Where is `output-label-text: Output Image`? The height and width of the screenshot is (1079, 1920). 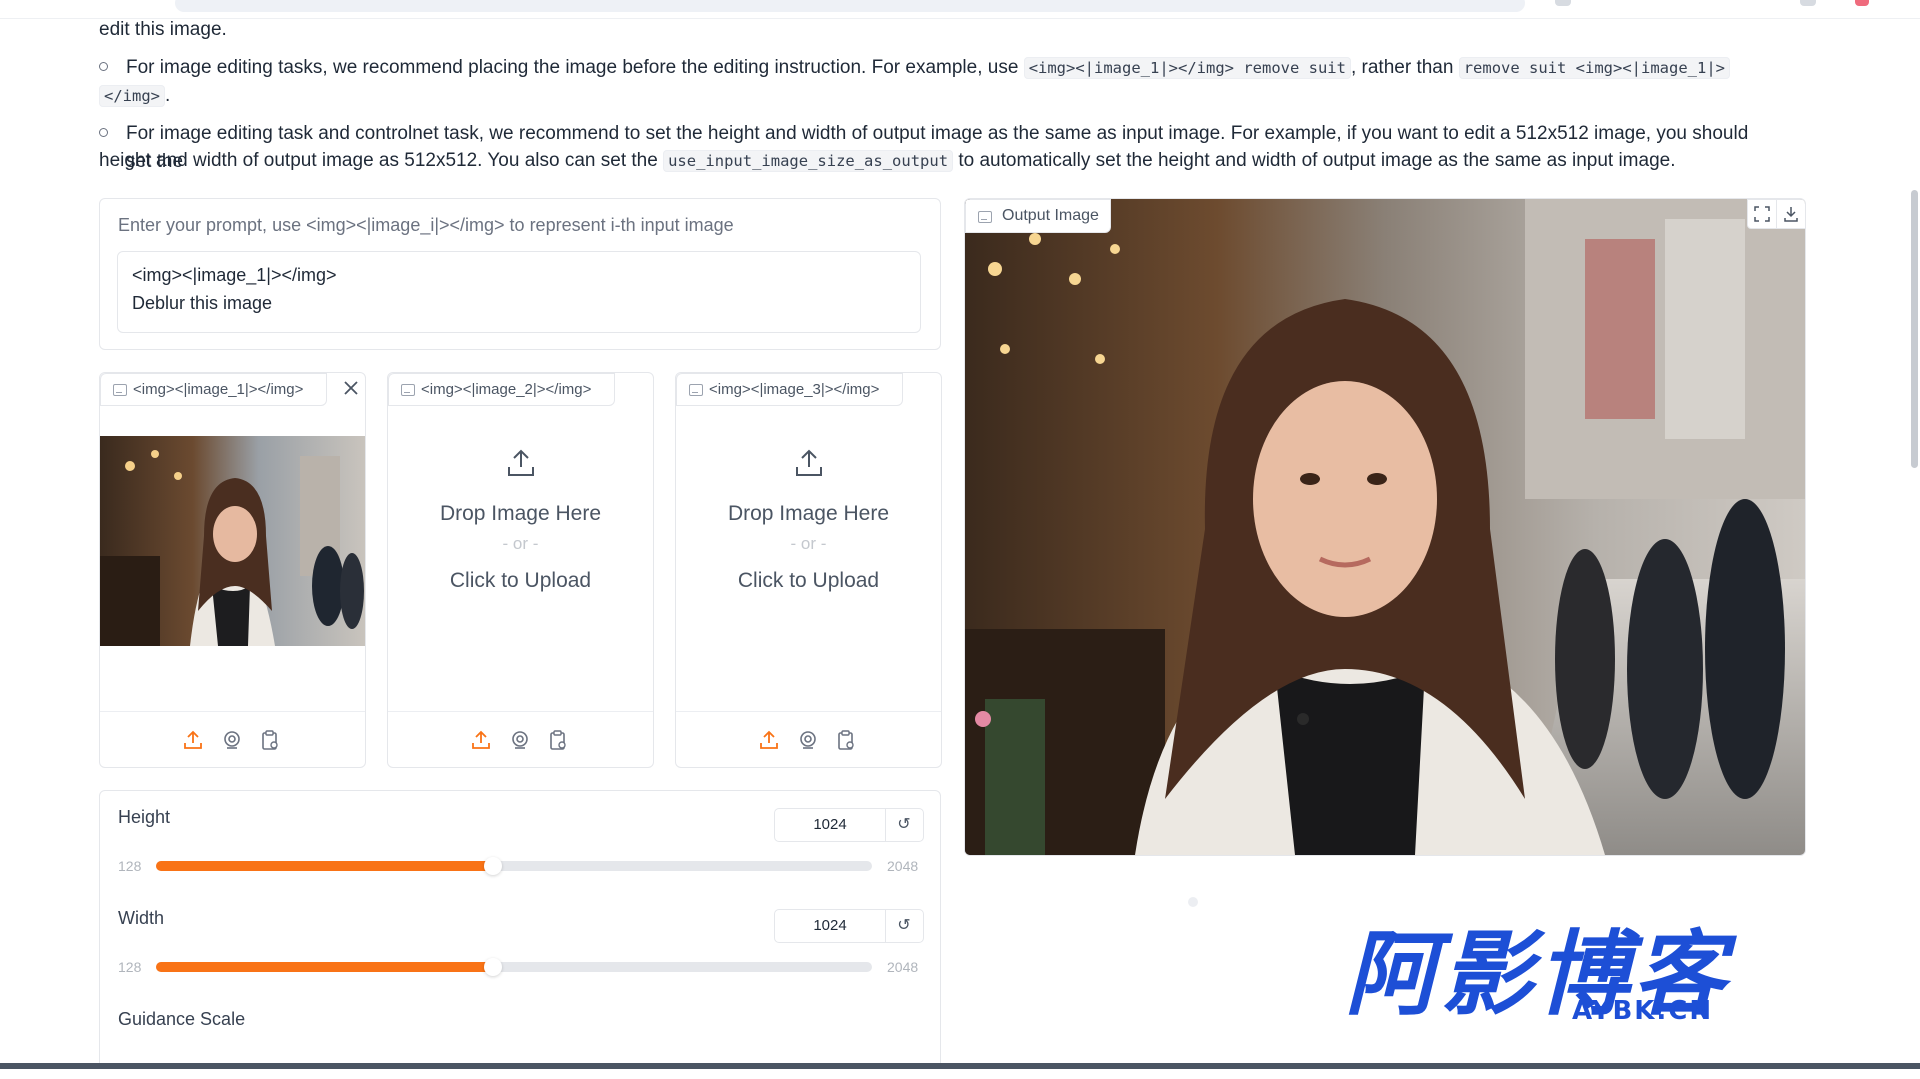
output-label-text: Output Image is located at coordinates (1050, 215).